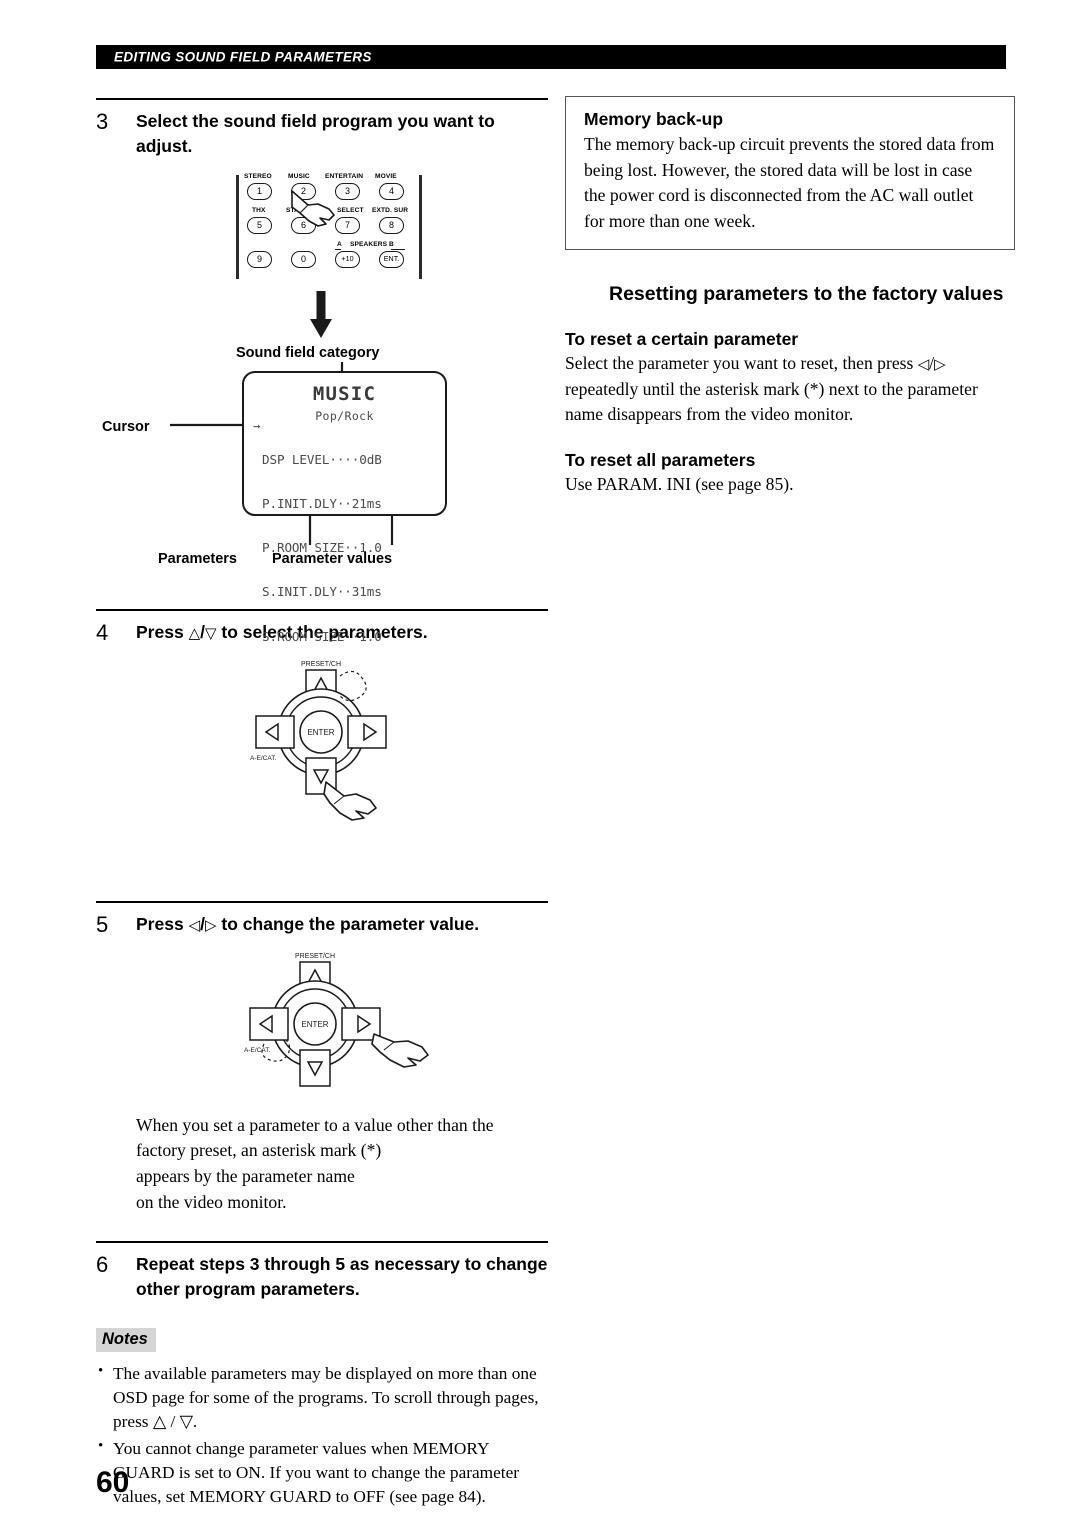 Image resolution: width=1080 pixels, height=1526 pixels. I want to click on remote-label-extd-sur: EXTD. SUR, so click(390, 210).